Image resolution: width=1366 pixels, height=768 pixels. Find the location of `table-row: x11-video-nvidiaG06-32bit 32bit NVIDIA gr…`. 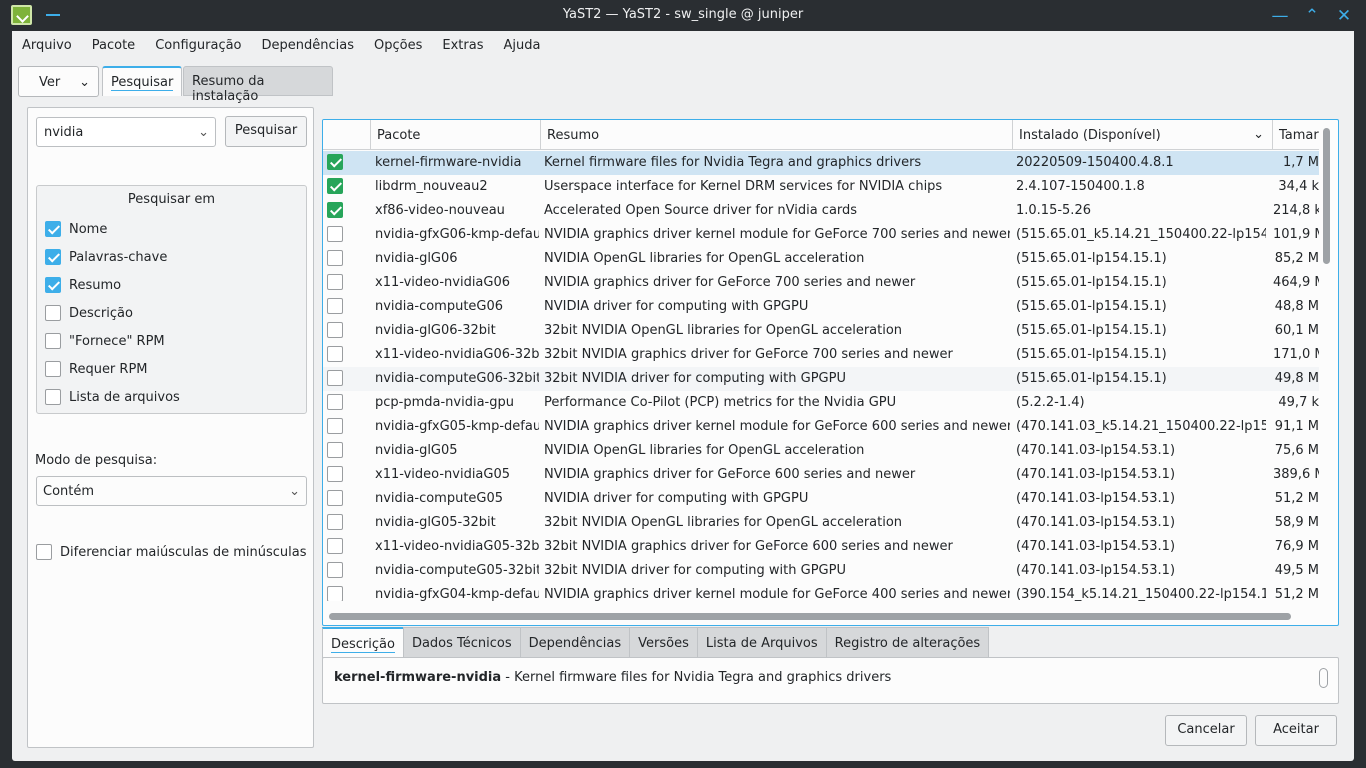

table-row: x11-video-nvidiaG06-32bit 32bit NVIDIA gr… is located at coordinates (821, 355).